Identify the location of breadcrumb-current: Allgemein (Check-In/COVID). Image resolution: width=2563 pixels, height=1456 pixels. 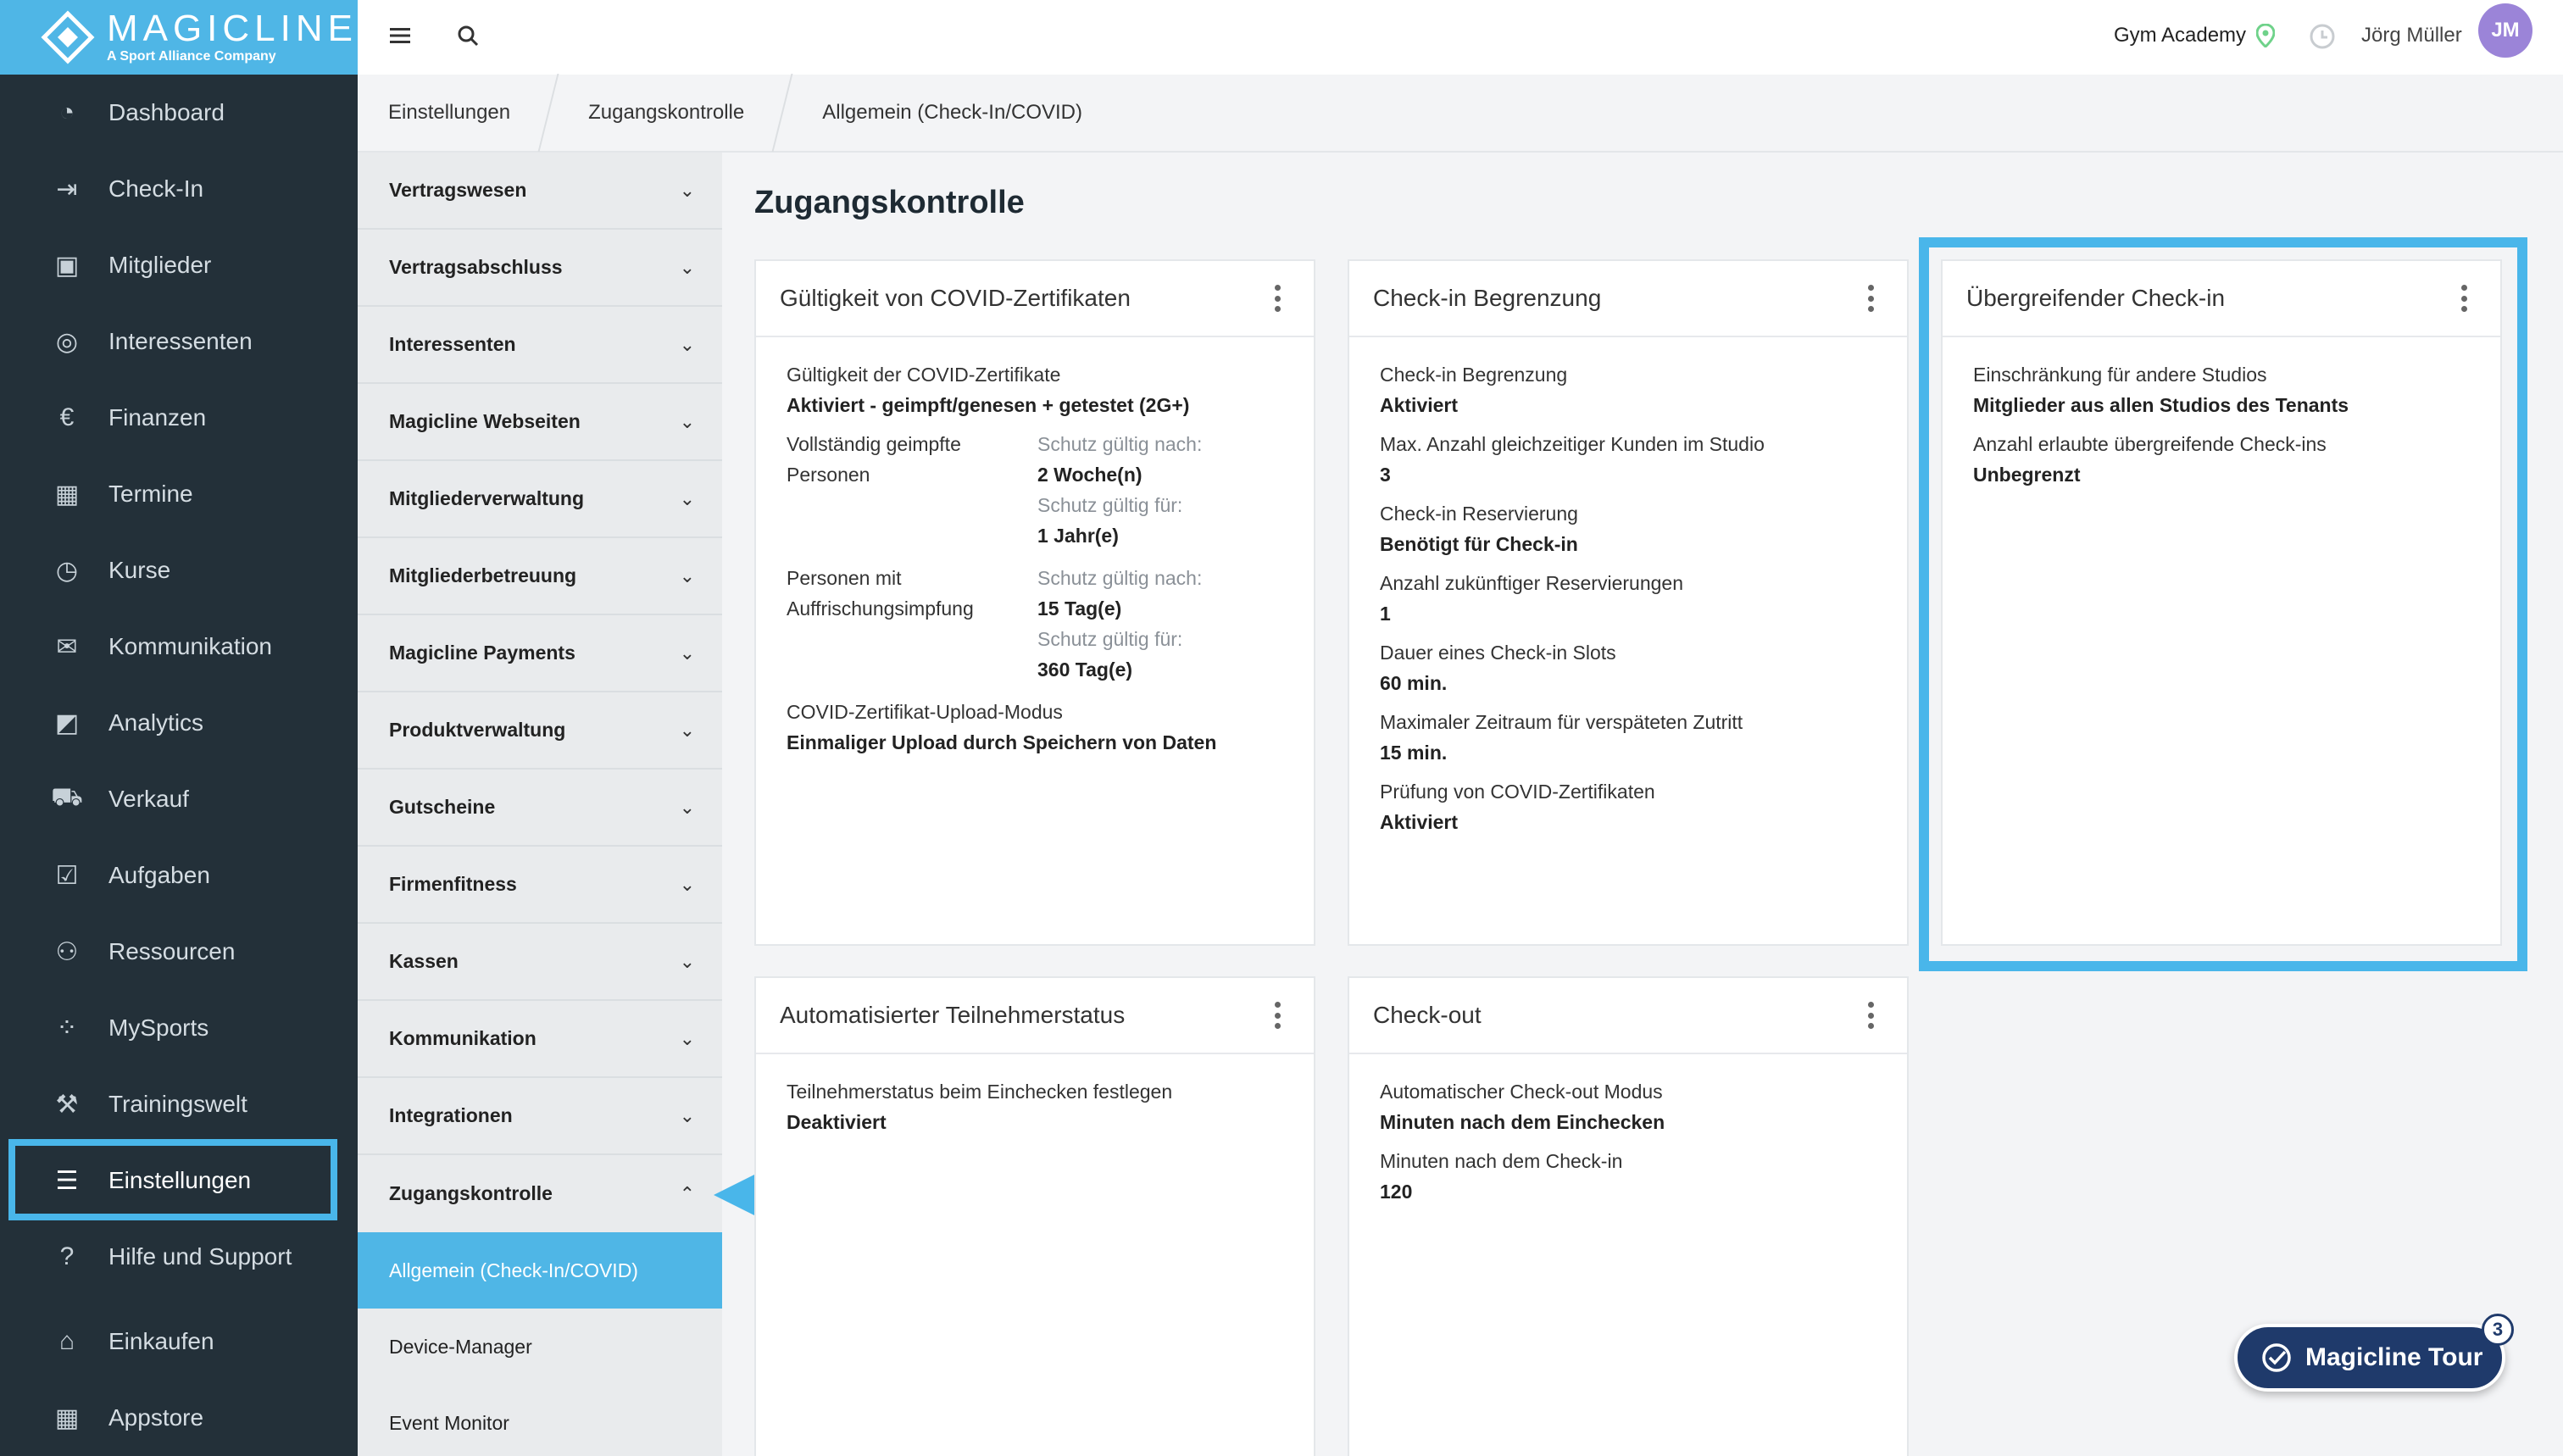
(952, 113).